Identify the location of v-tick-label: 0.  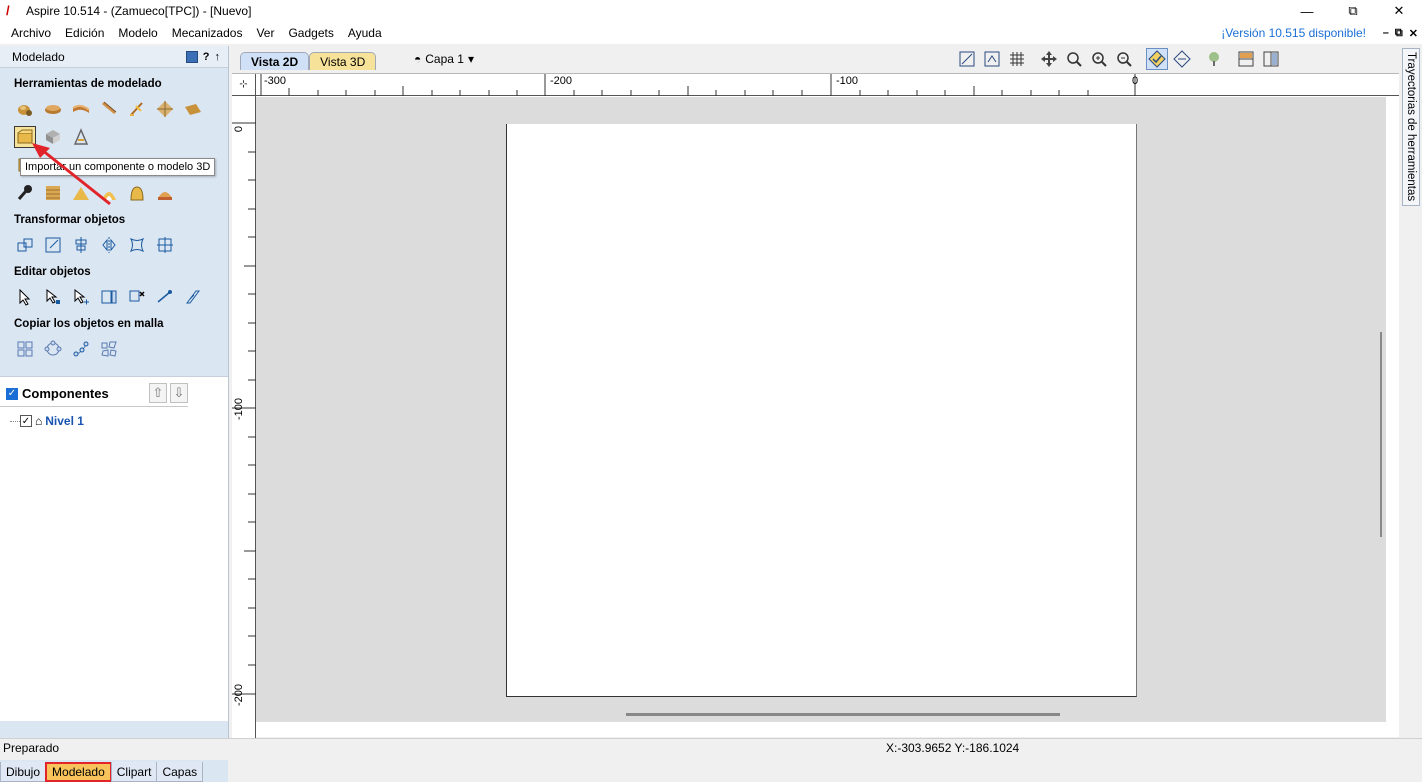
(239, 129).